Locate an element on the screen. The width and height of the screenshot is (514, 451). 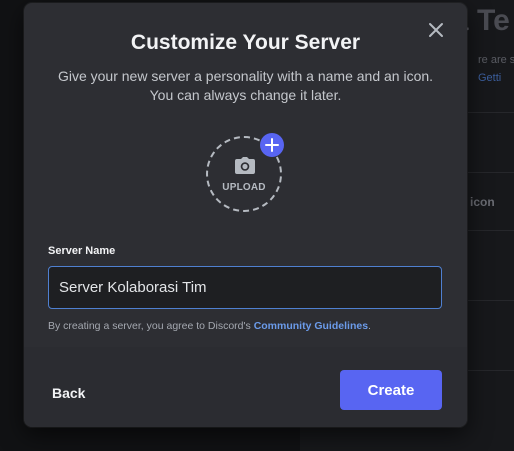
plus-icon is located at coordinates (272, 145).